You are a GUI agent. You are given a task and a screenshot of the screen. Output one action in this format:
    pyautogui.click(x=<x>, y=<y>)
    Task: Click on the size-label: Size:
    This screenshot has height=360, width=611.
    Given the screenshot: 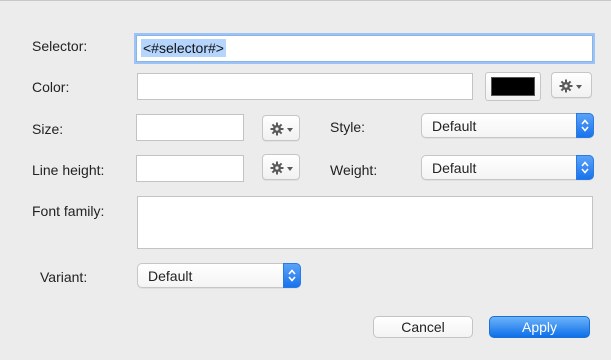 What is the action you would take?
    pyautogui.click(x=48, y=129)
    